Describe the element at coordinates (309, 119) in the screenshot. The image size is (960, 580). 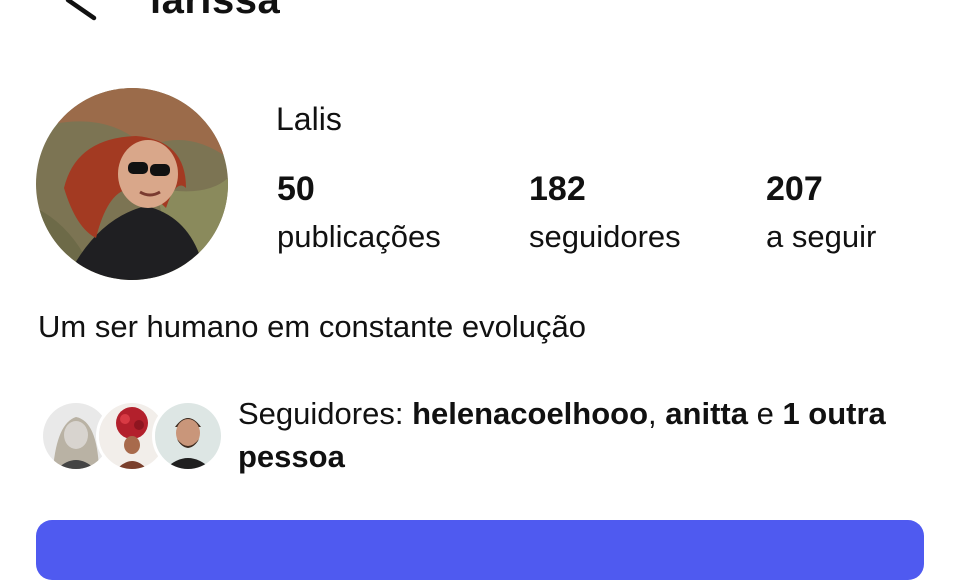
I see `profile-display-name: Lalis` at that location.